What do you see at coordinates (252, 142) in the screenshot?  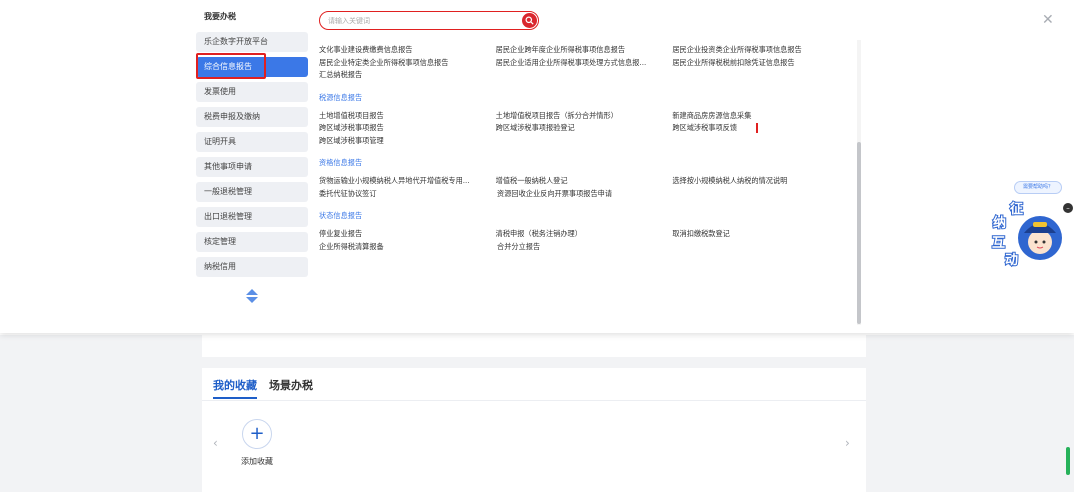 I see `sidebar-item: 证明开具` at bounding box center [252, 142].